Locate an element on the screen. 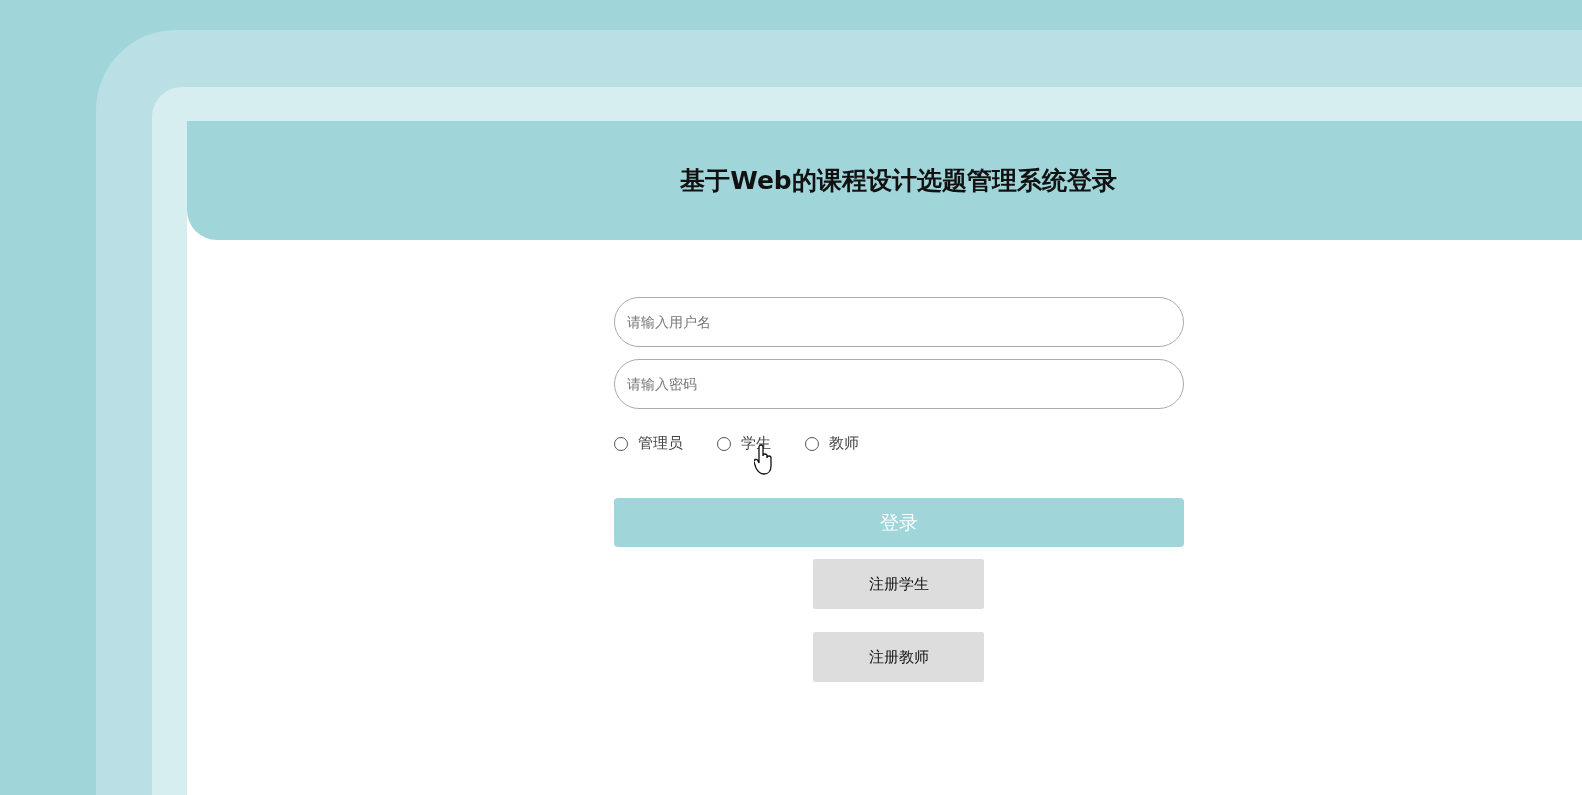  password-field: 请输入密码 is located at coordinates (898, 384).